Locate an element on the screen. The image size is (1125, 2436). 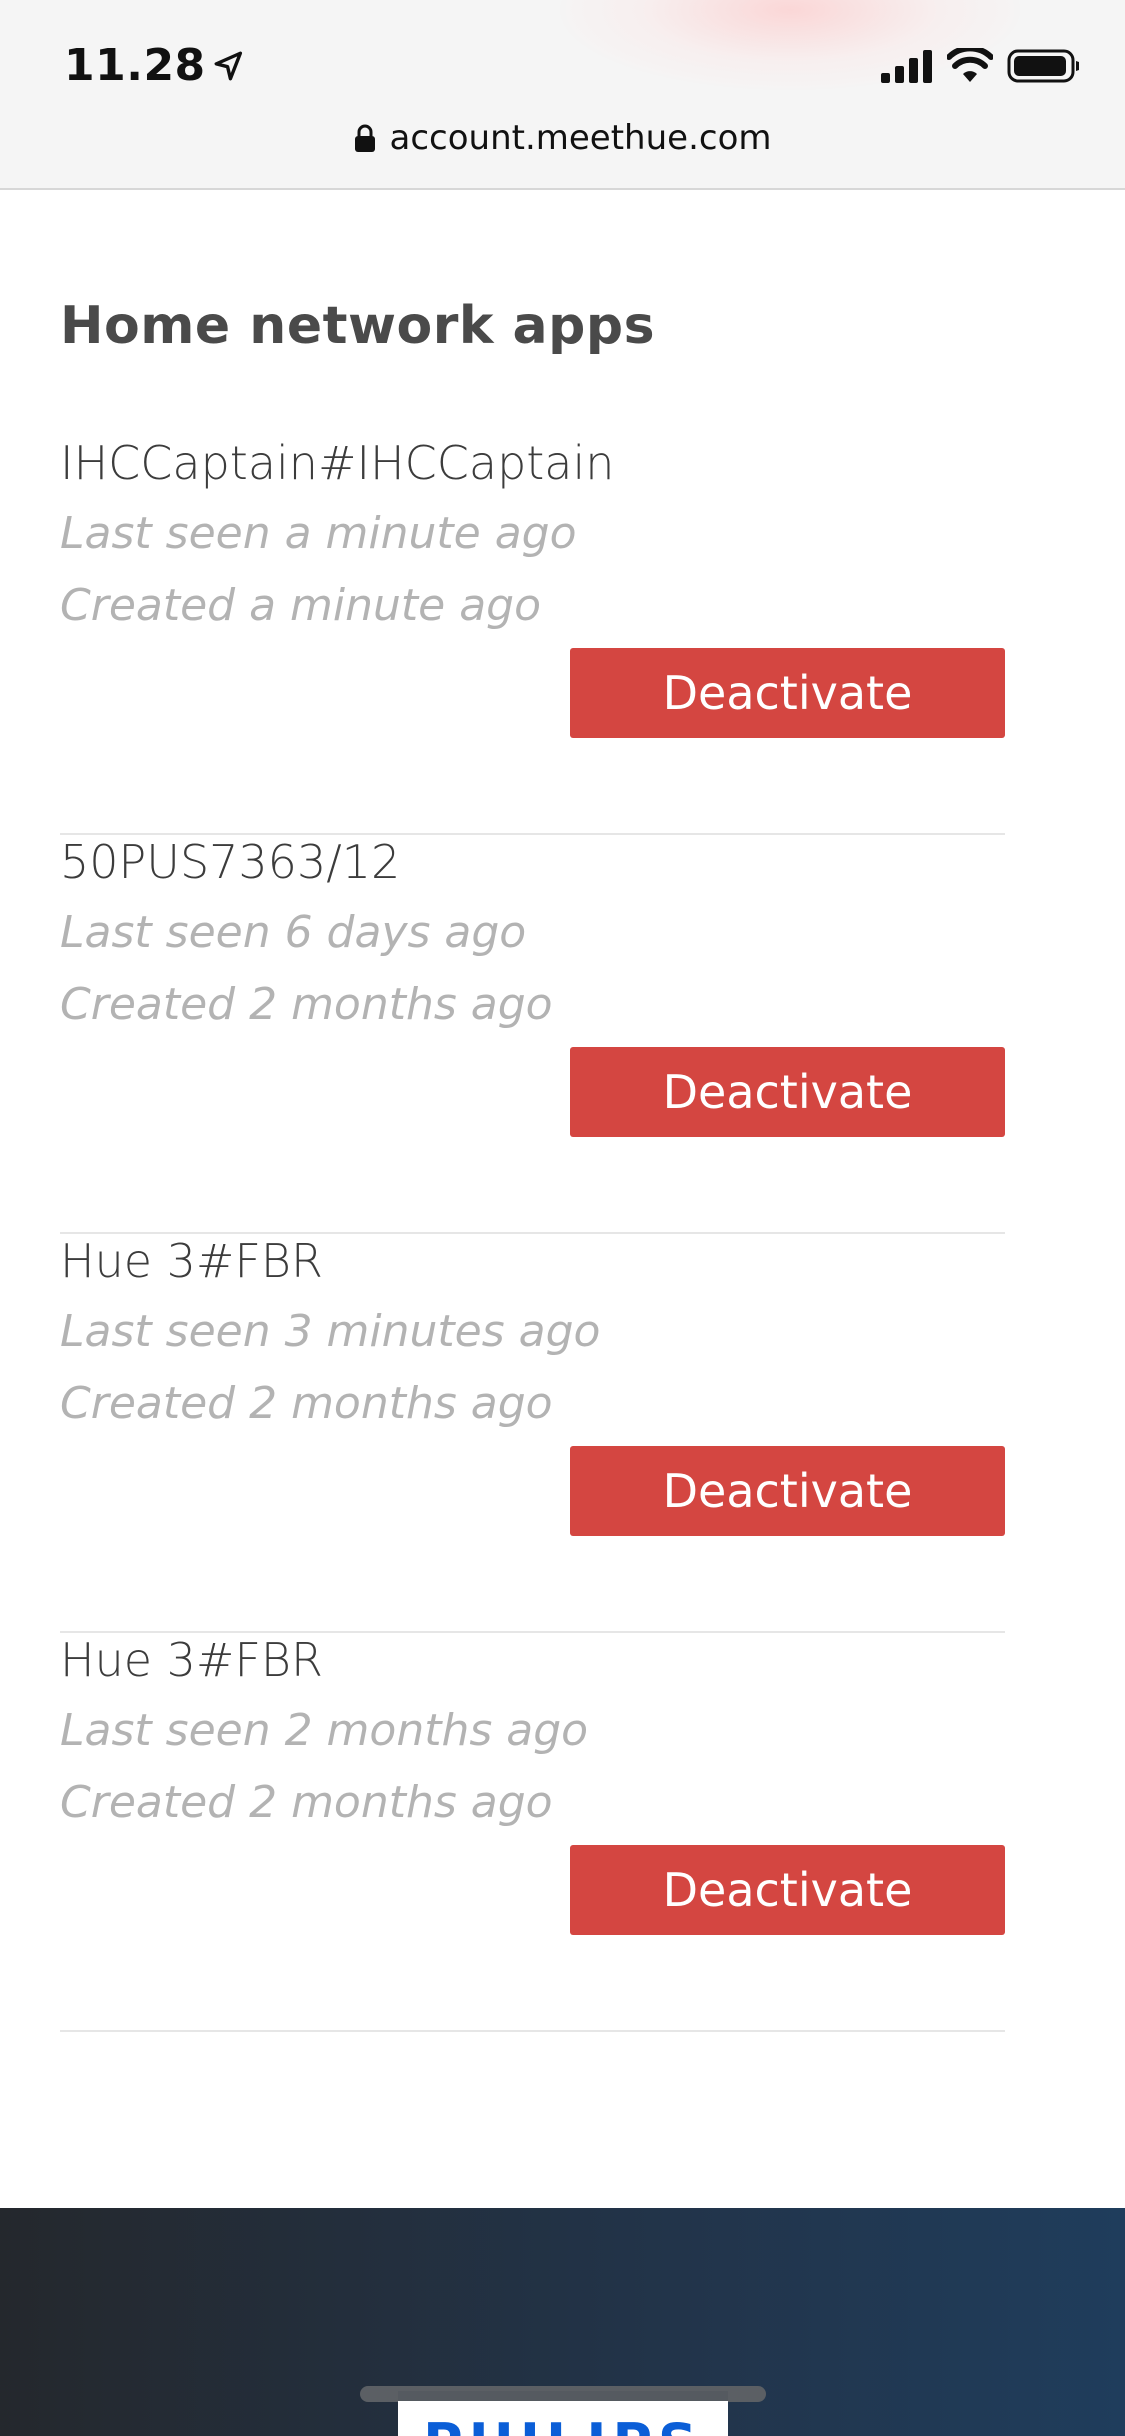
cellular-signal-icon is located at coordinates (907, 68).